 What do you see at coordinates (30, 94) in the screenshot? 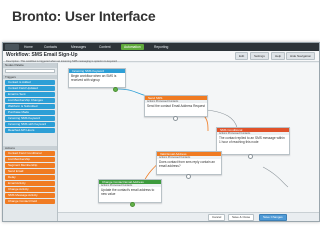
I see `palette-trigger: Email is Sent` at bounding box center [30, 94].